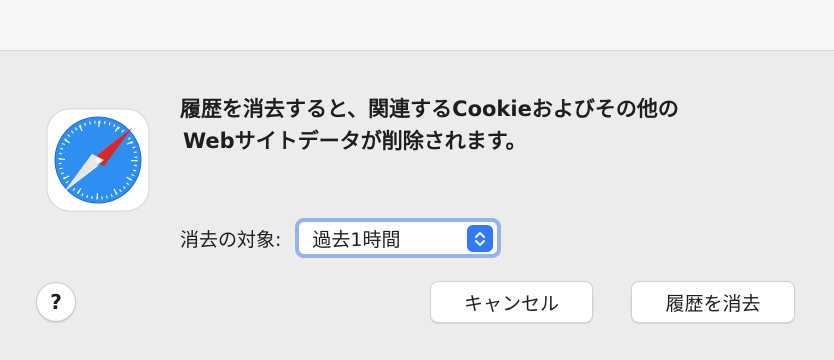  I want to click on clear-range-value: 過去1時間, so click(356, 239).